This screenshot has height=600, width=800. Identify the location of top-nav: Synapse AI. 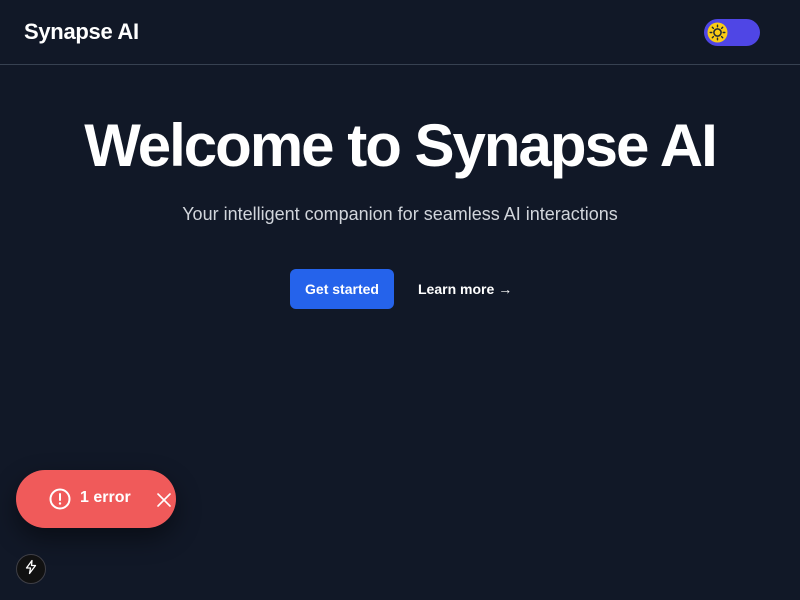
(400, 32).